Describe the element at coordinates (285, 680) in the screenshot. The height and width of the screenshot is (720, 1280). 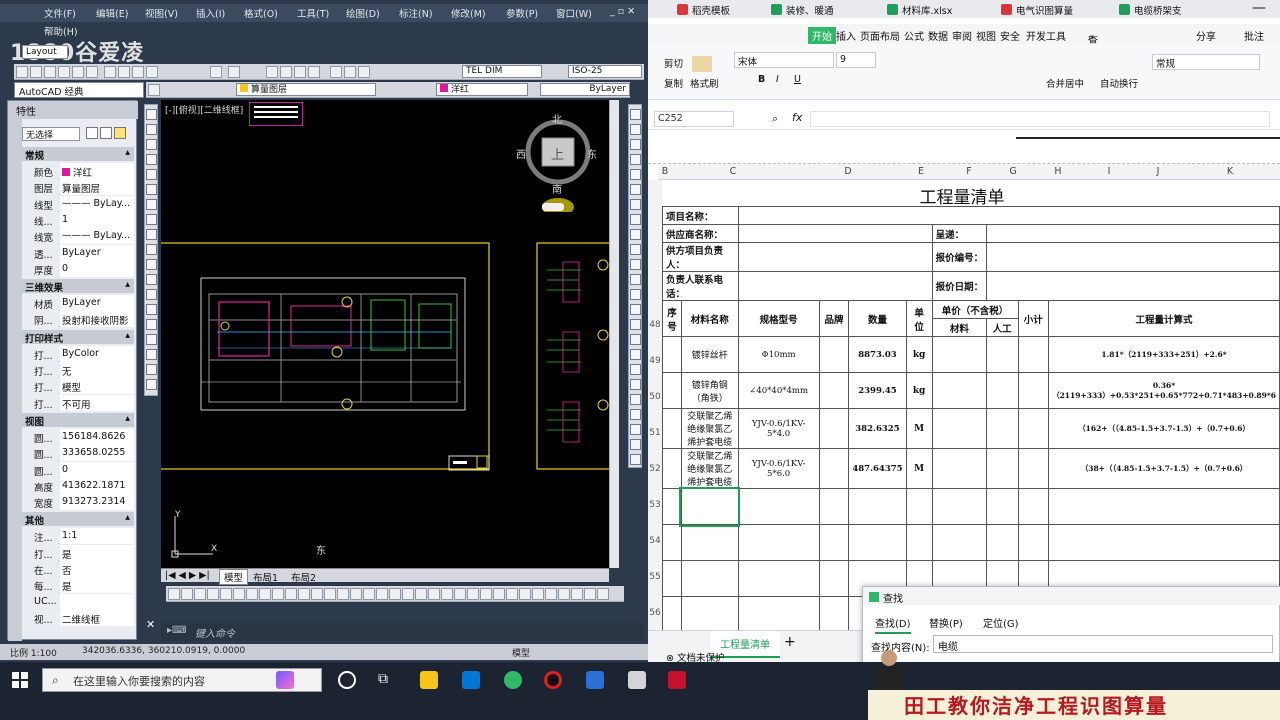
I see `news-icon` at that location.